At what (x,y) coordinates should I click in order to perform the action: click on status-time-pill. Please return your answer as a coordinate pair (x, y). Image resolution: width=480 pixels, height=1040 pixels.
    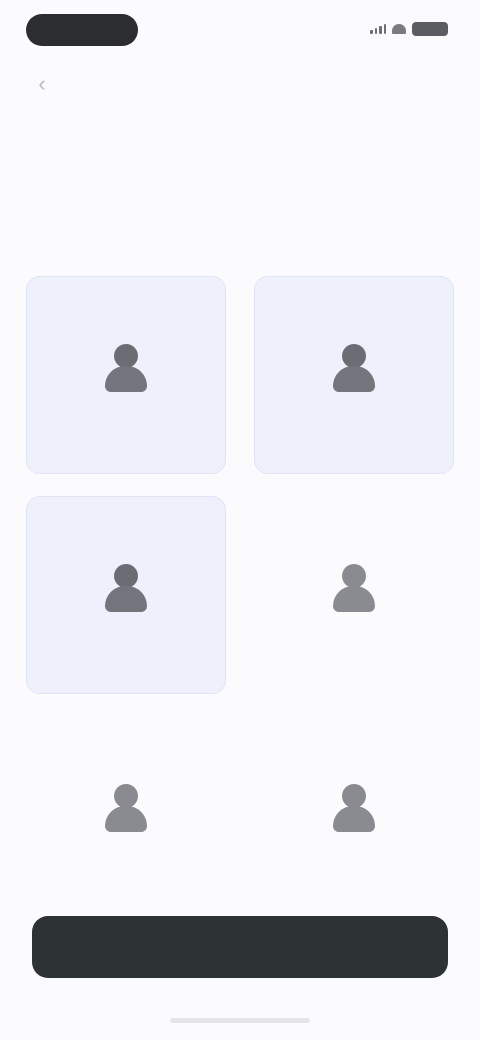
    Looking at the image, I should click on (82, 30).